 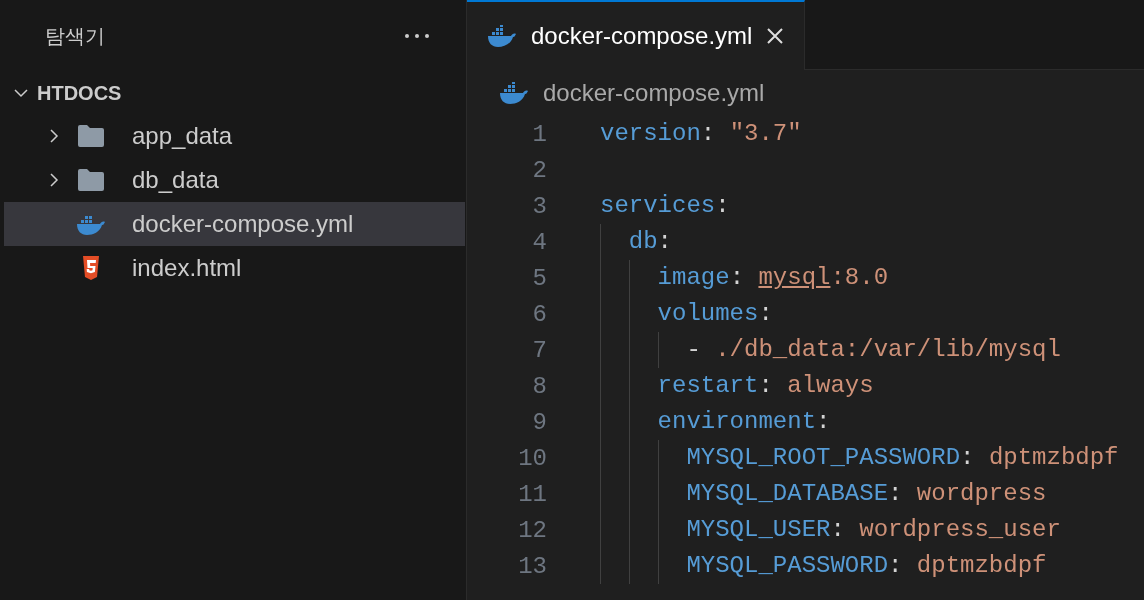 What do you see at coordinates (532, 494) in the screenshot?
I see `line-number: 11` at bounding box center [532, 494].